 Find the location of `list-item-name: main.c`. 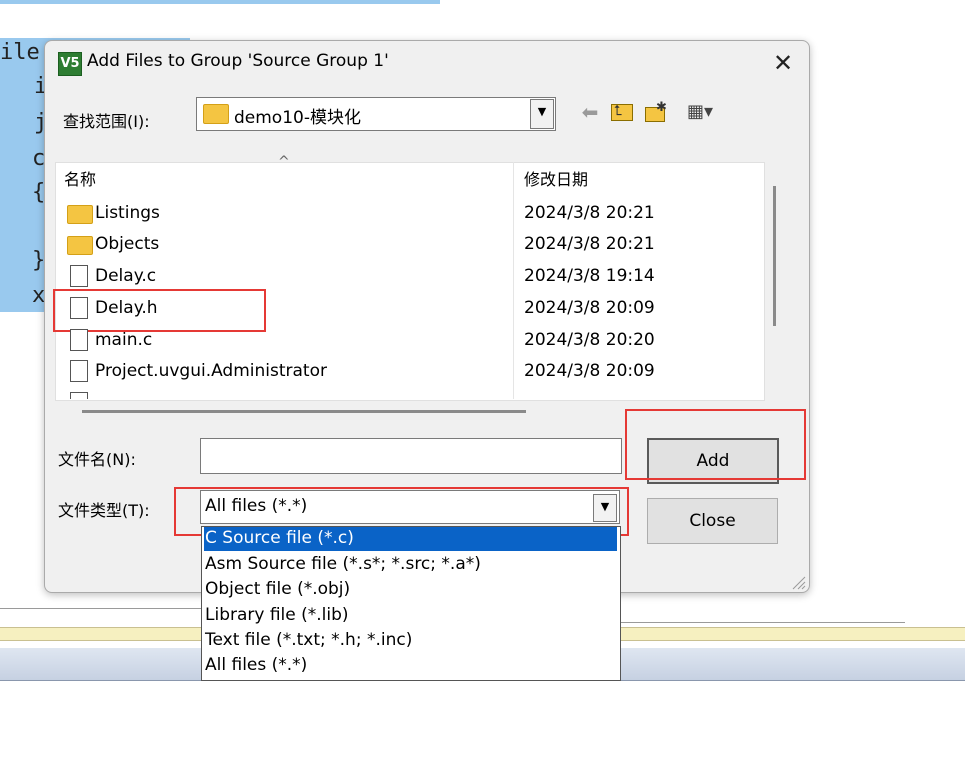

list-item-name: main.c is located at coordinates (123, 340).